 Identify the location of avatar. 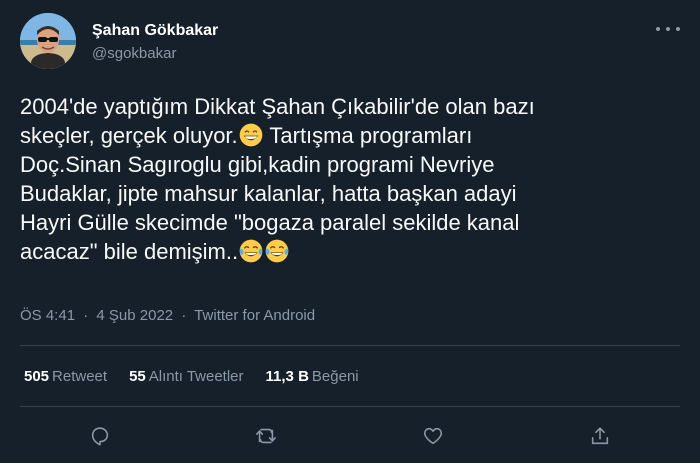
(48, 41).